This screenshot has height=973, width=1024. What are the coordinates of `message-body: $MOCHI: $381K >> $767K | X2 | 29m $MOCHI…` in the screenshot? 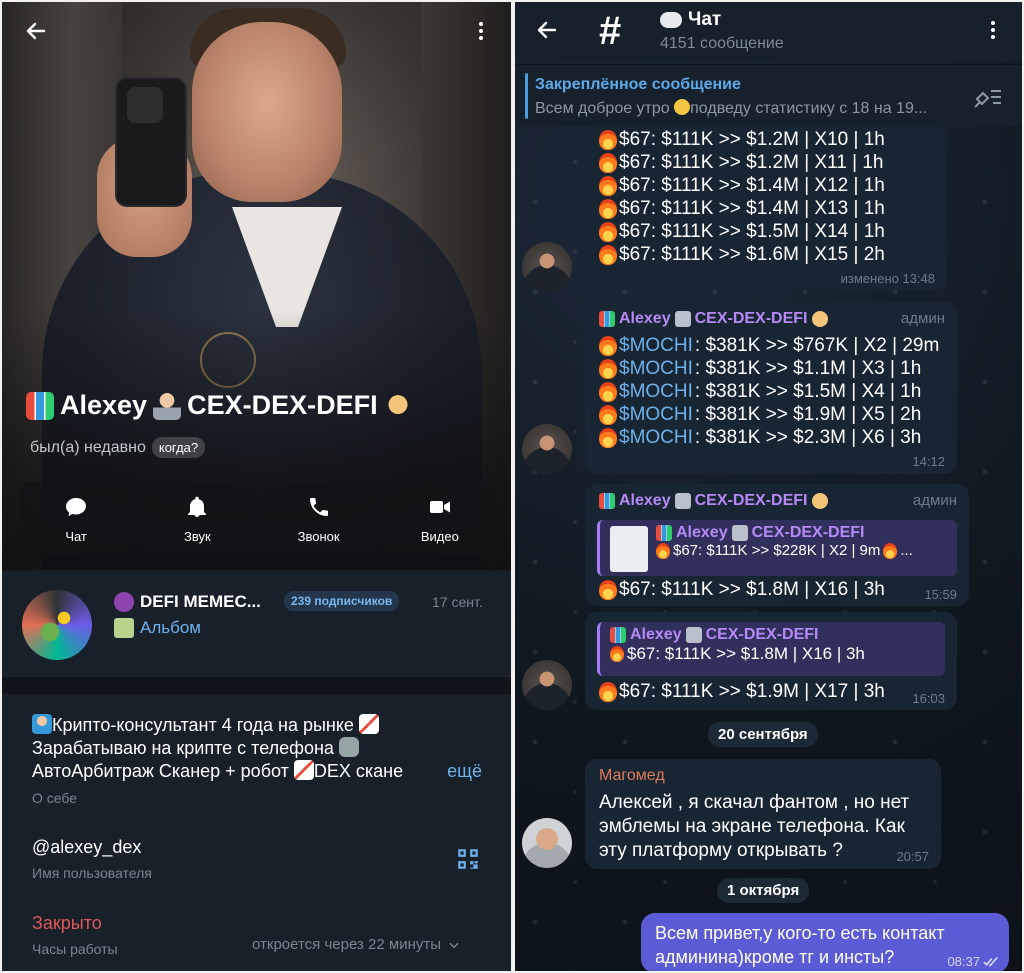 It's located at (769, 391).